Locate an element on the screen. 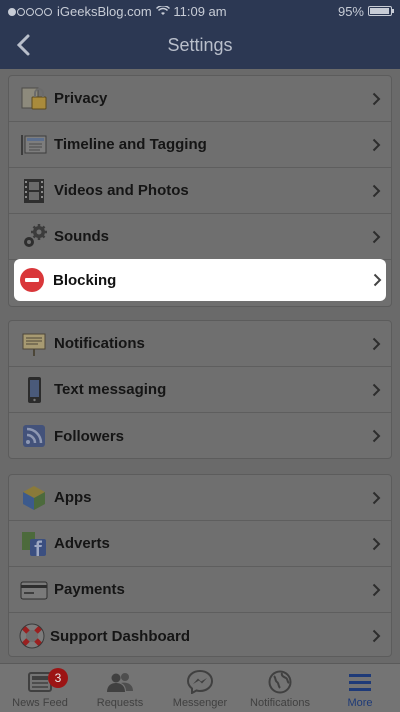 Image resolution: width=400 pixels, height=712 pixels. navigation-bar: Settings is located at coordinates (200, 45).